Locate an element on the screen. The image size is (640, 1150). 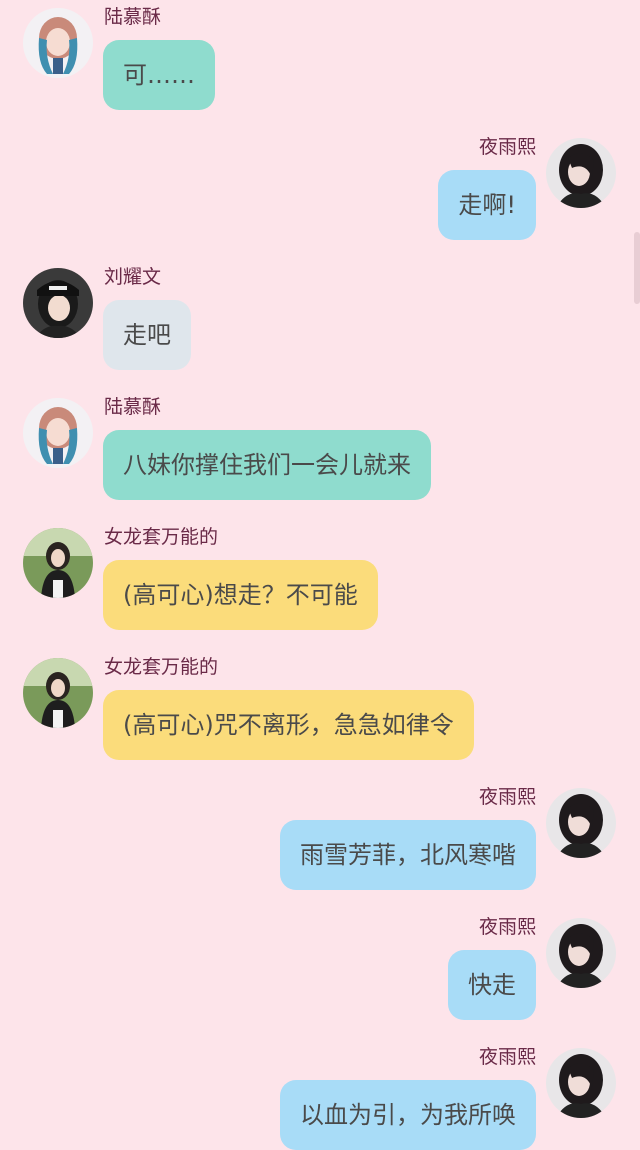
cap-girl-avatar is located at coordinates (58, 303).